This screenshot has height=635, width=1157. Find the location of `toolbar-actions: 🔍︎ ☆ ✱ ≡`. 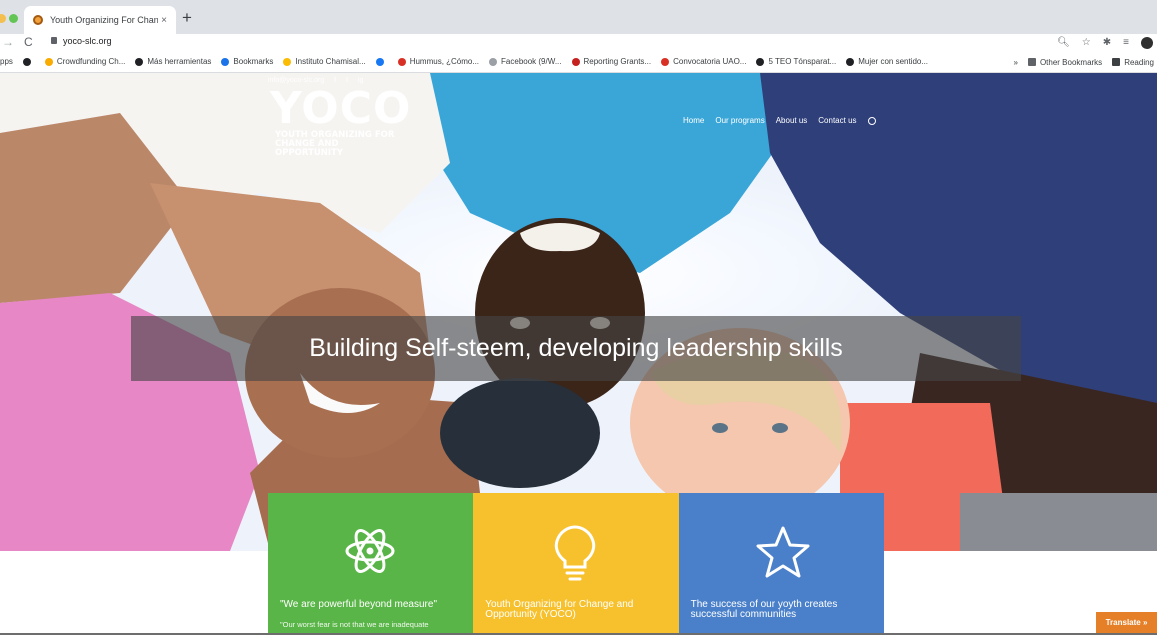

toolbar-actions: 🔍︎ ☆ ✱ ≡ is located at coordinates (1105, 42).